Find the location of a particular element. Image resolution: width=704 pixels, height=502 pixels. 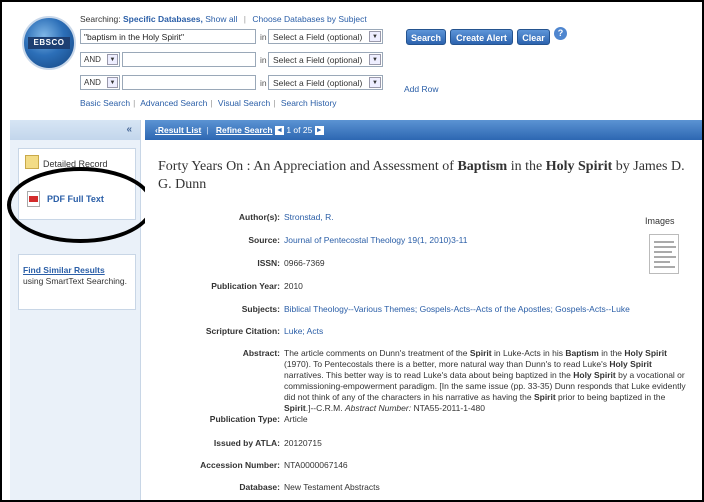

find-similar-subtext: using SmartText Searching. is located at coordinates (75, 281).